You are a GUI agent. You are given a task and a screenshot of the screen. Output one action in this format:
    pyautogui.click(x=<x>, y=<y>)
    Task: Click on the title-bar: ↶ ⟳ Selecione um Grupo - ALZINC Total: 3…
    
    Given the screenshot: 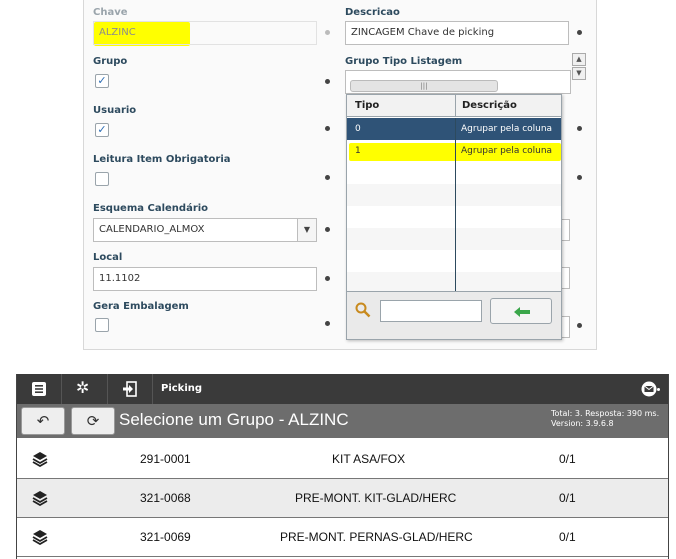 What is the action you would take?
    pyautogui.click(x=342, y=421)
    